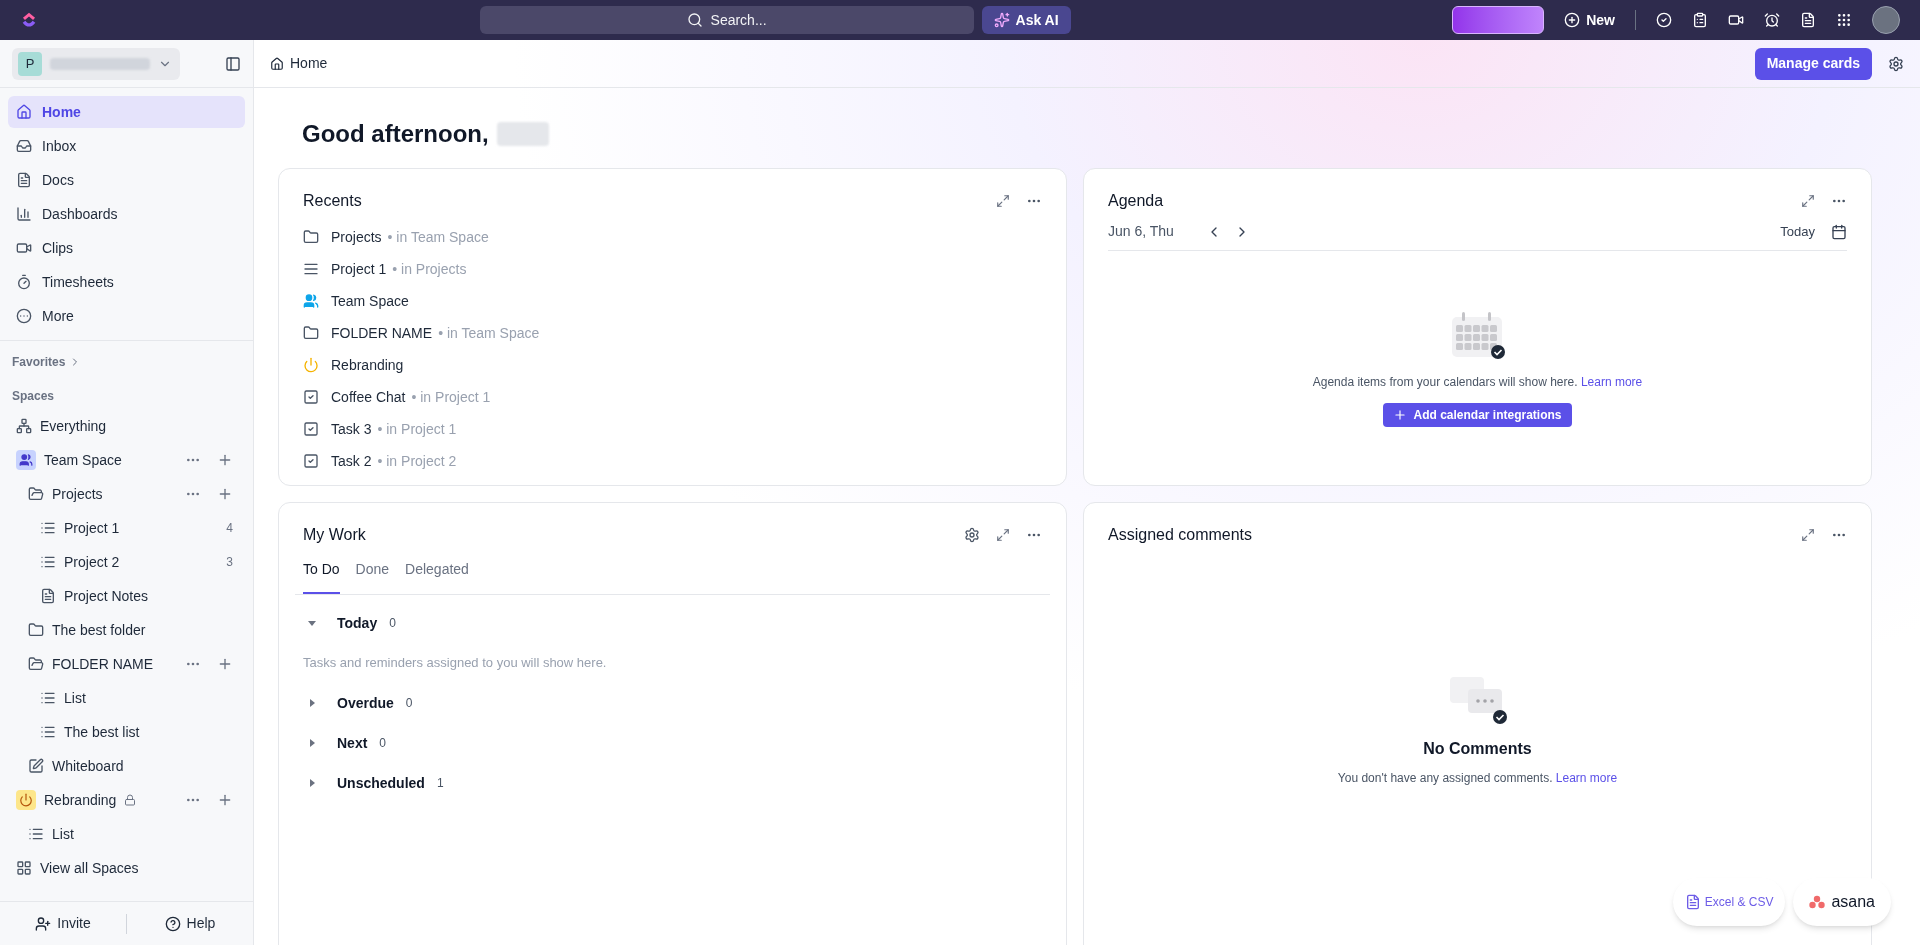 The height and width of the screenshot is (945, 1920). I want to click on sidebar-tree-item: Everything, so click(126, 426).